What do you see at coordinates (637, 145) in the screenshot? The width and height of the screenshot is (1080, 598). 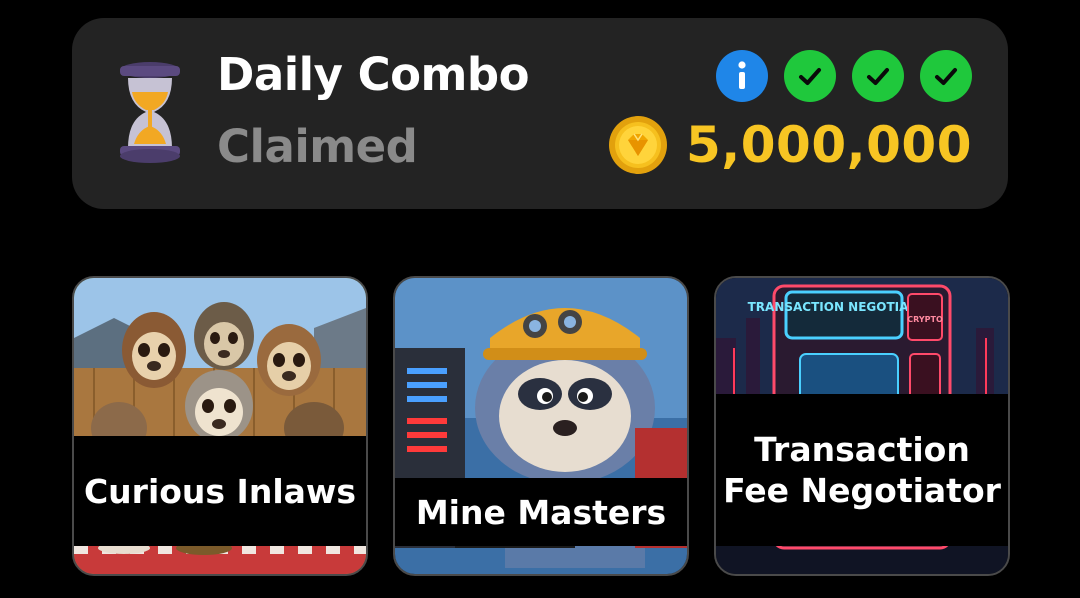 I see `gold-coin-icon` at bounding box center [637, 145].